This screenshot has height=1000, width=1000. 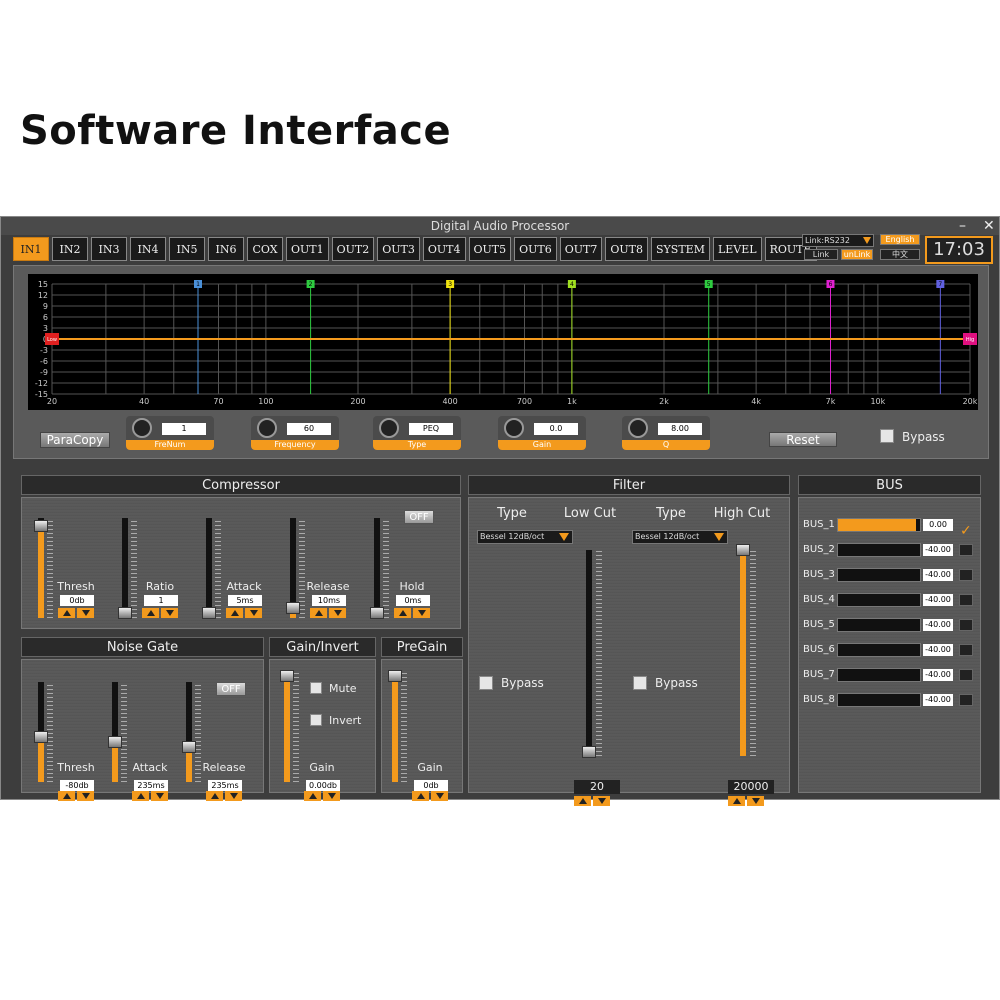 I want to click on compressor-attack-slider, so click(x=209, y=568).